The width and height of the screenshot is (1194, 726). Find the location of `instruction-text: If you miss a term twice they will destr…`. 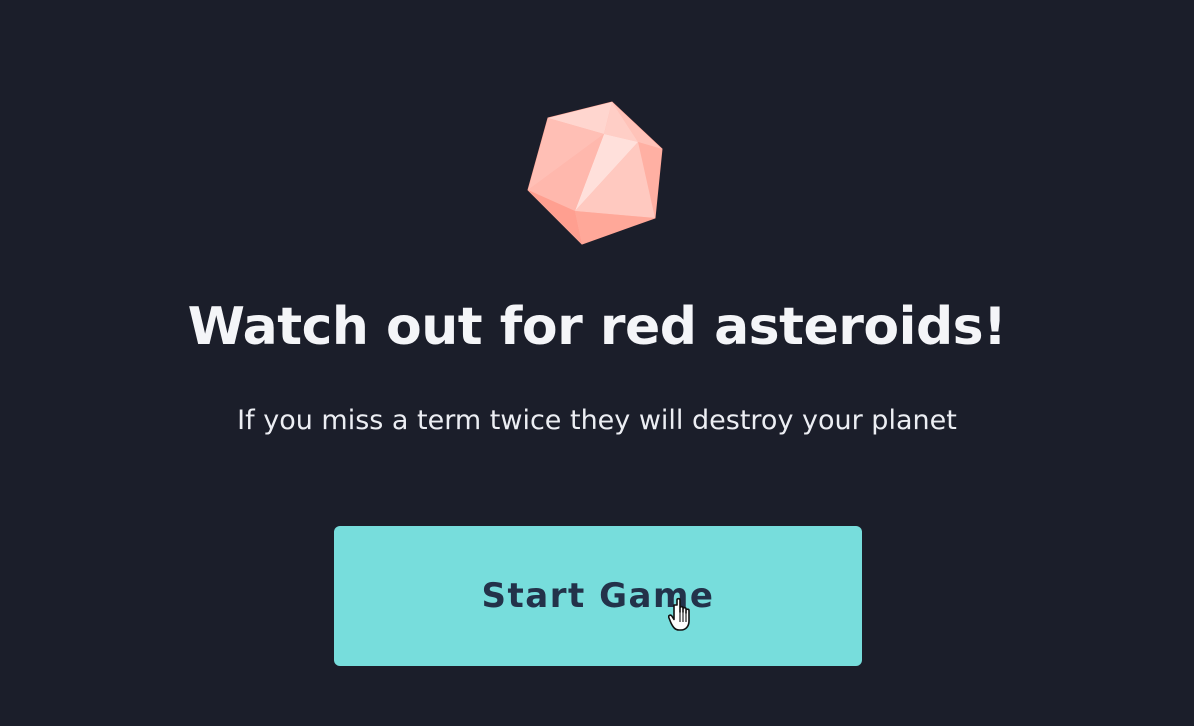

instruction-text: If you miss a term twice they will destr… is located at coordinates (597, 420).